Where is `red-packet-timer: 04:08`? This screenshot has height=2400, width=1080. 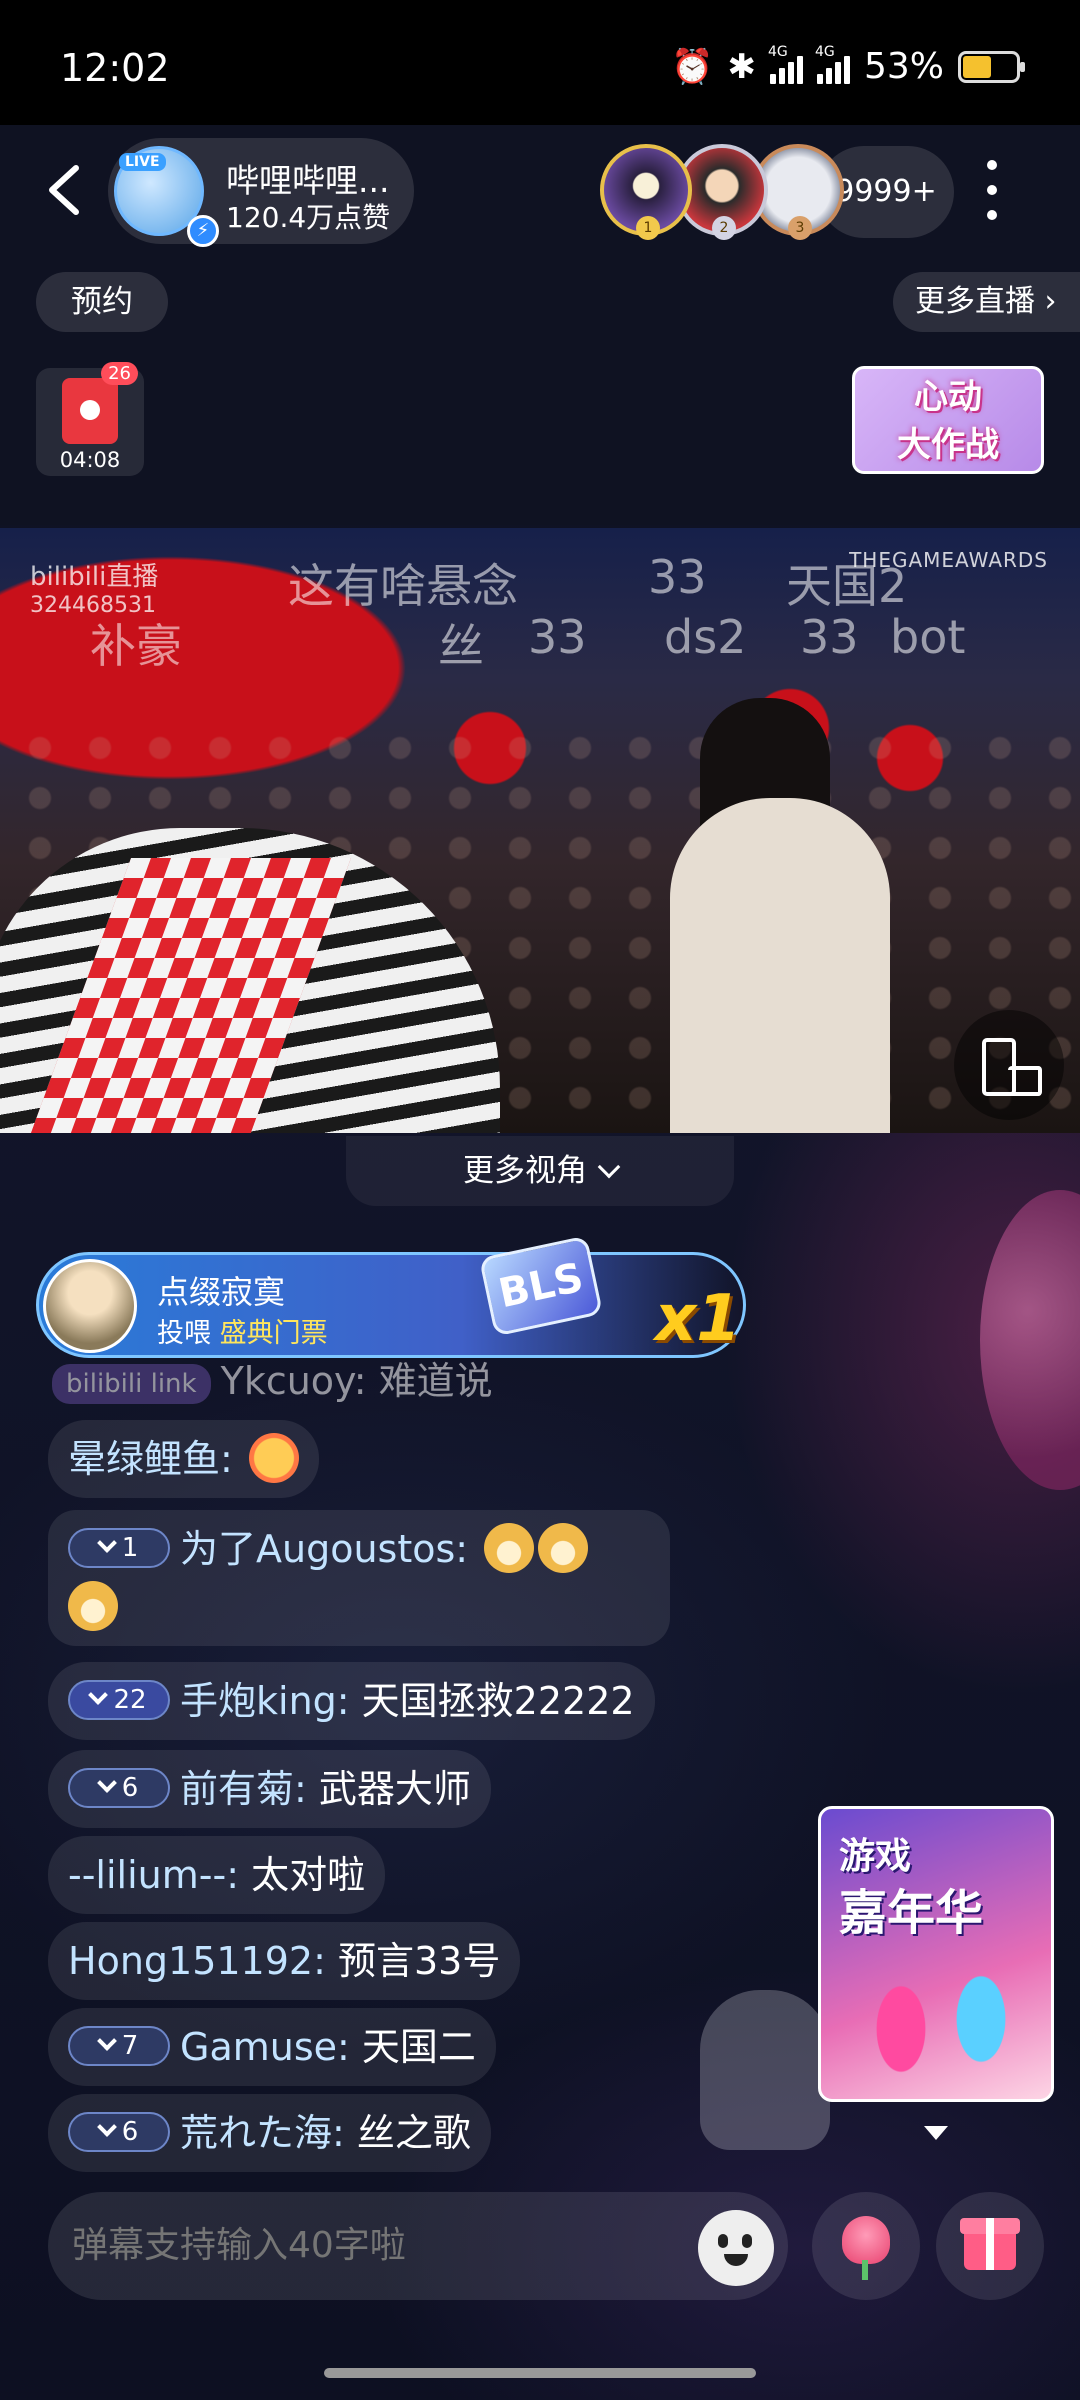
red-packet-timer: 04:08 is located at coordinates (90, 460).